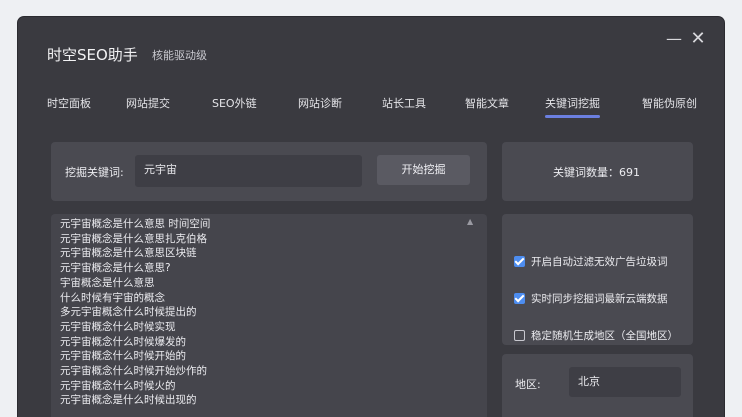  What do you see at coordinates (698, 39) in the screenshot?
I see `close-icon: ✕` at bounding box center [698, 39].